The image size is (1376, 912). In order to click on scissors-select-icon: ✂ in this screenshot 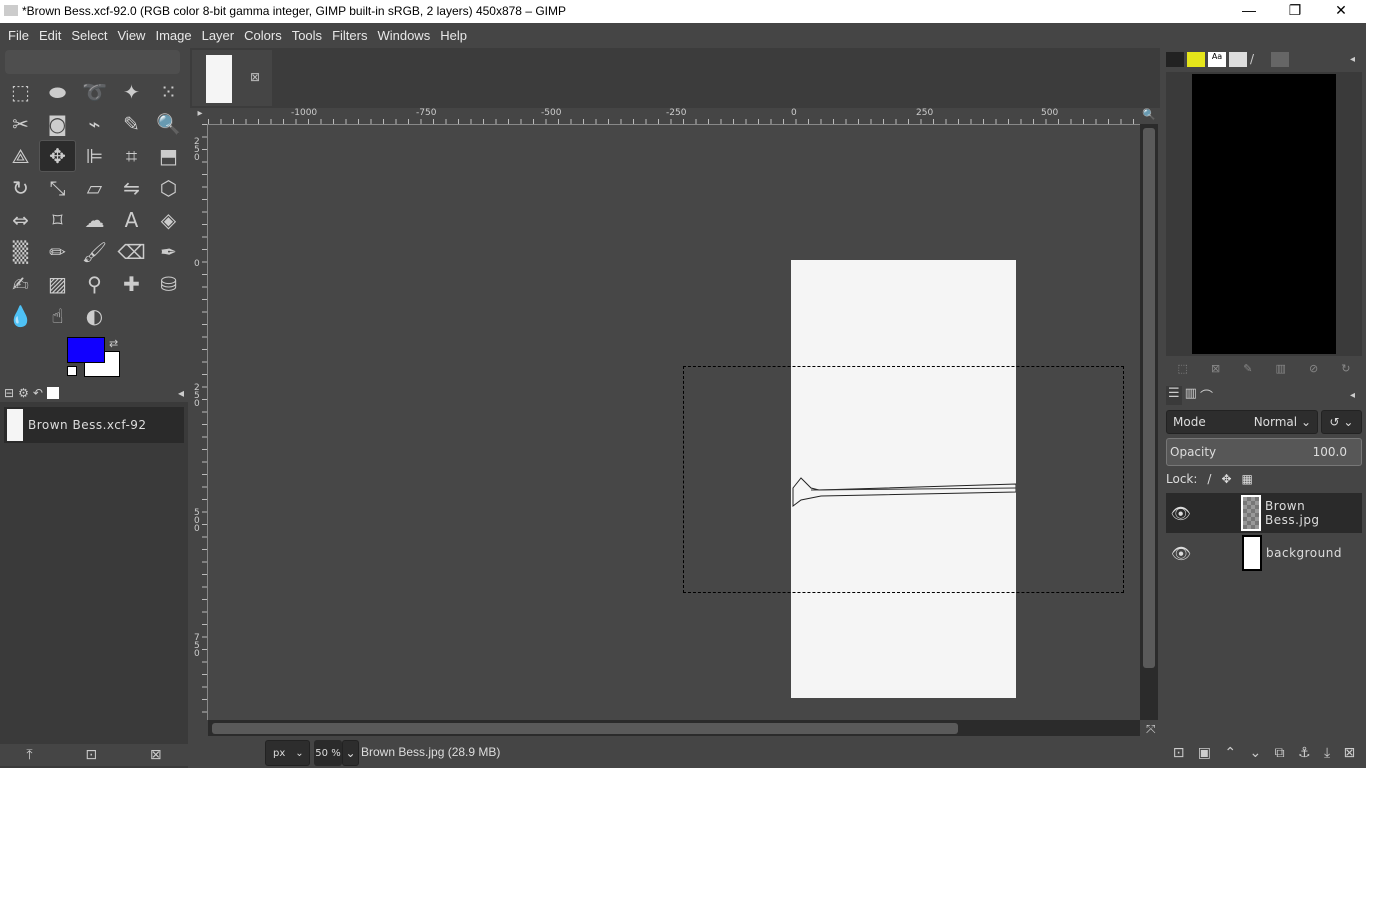, I will do `click(20, 124)`.